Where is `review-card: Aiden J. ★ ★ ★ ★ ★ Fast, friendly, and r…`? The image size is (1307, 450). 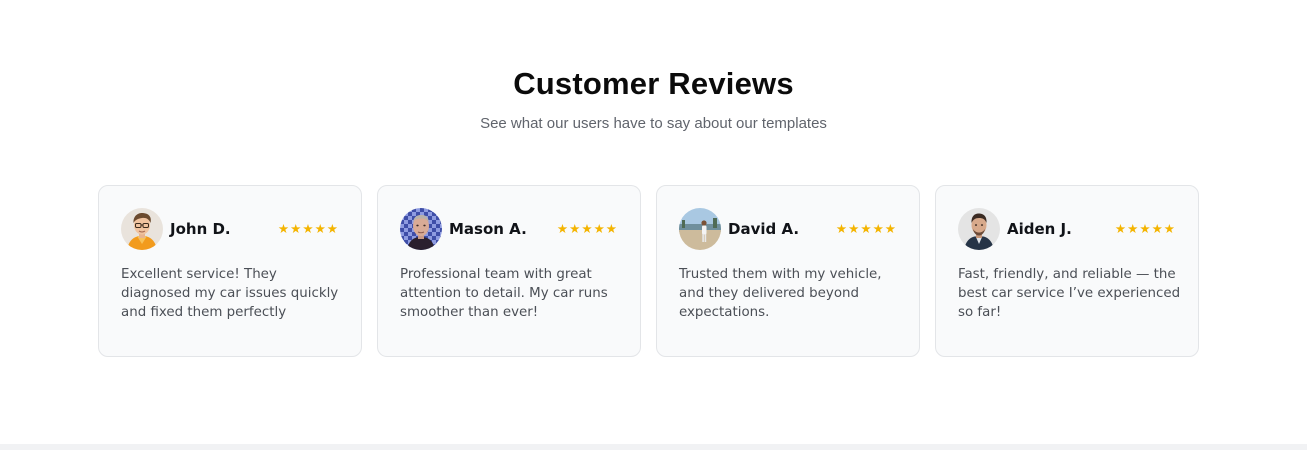 review-card: Aiden J. ★ ★ ★ ★ ★ Fast, friendly, and r… is located at coordinates (1067, 271).